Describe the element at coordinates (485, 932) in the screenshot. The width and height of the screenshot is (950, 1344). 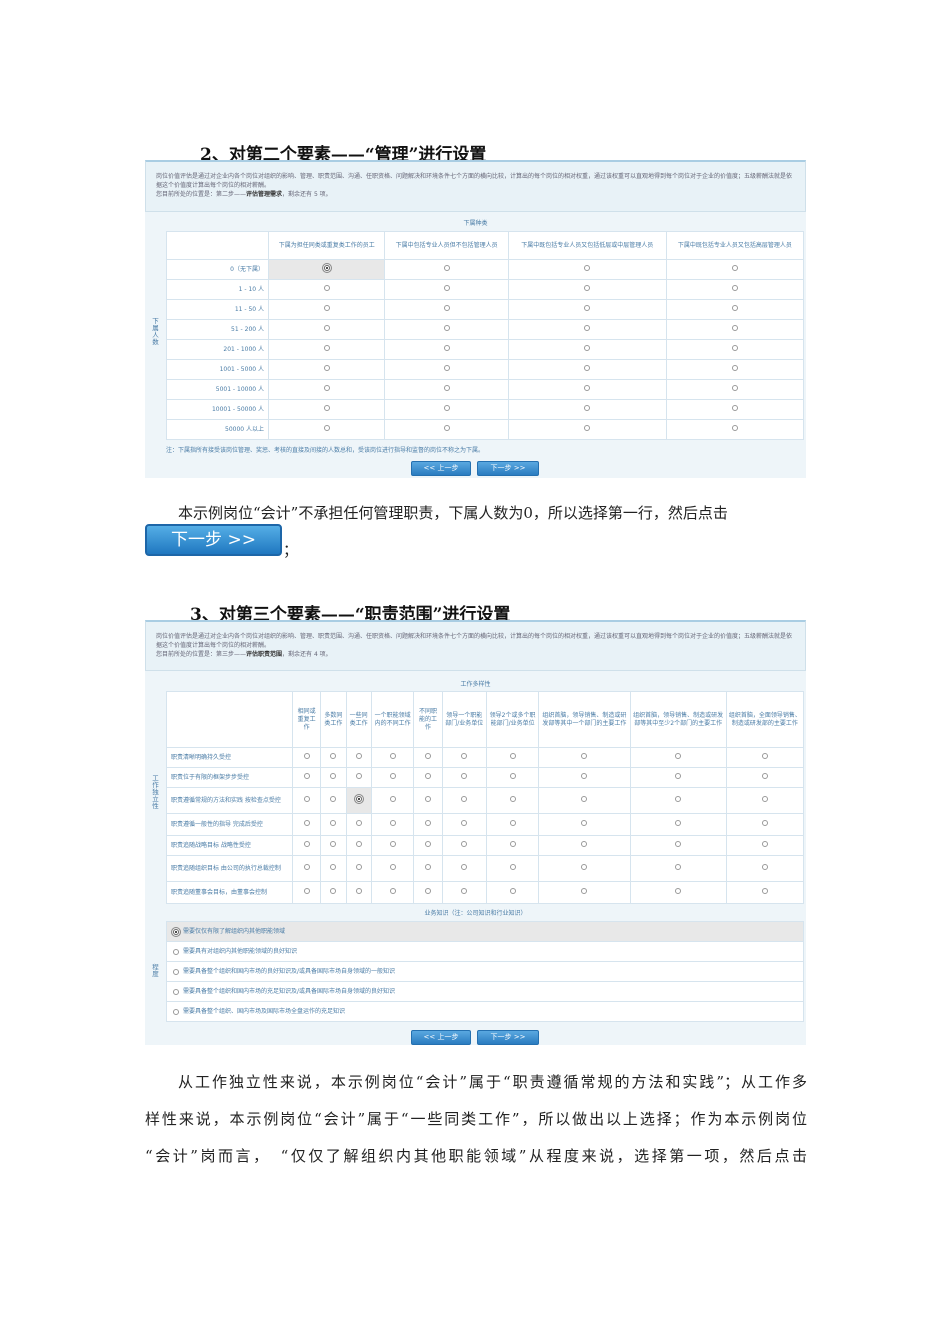
I see `knowledge-option: 需要仅仅有限了解组织内其他职能领域` at that location.